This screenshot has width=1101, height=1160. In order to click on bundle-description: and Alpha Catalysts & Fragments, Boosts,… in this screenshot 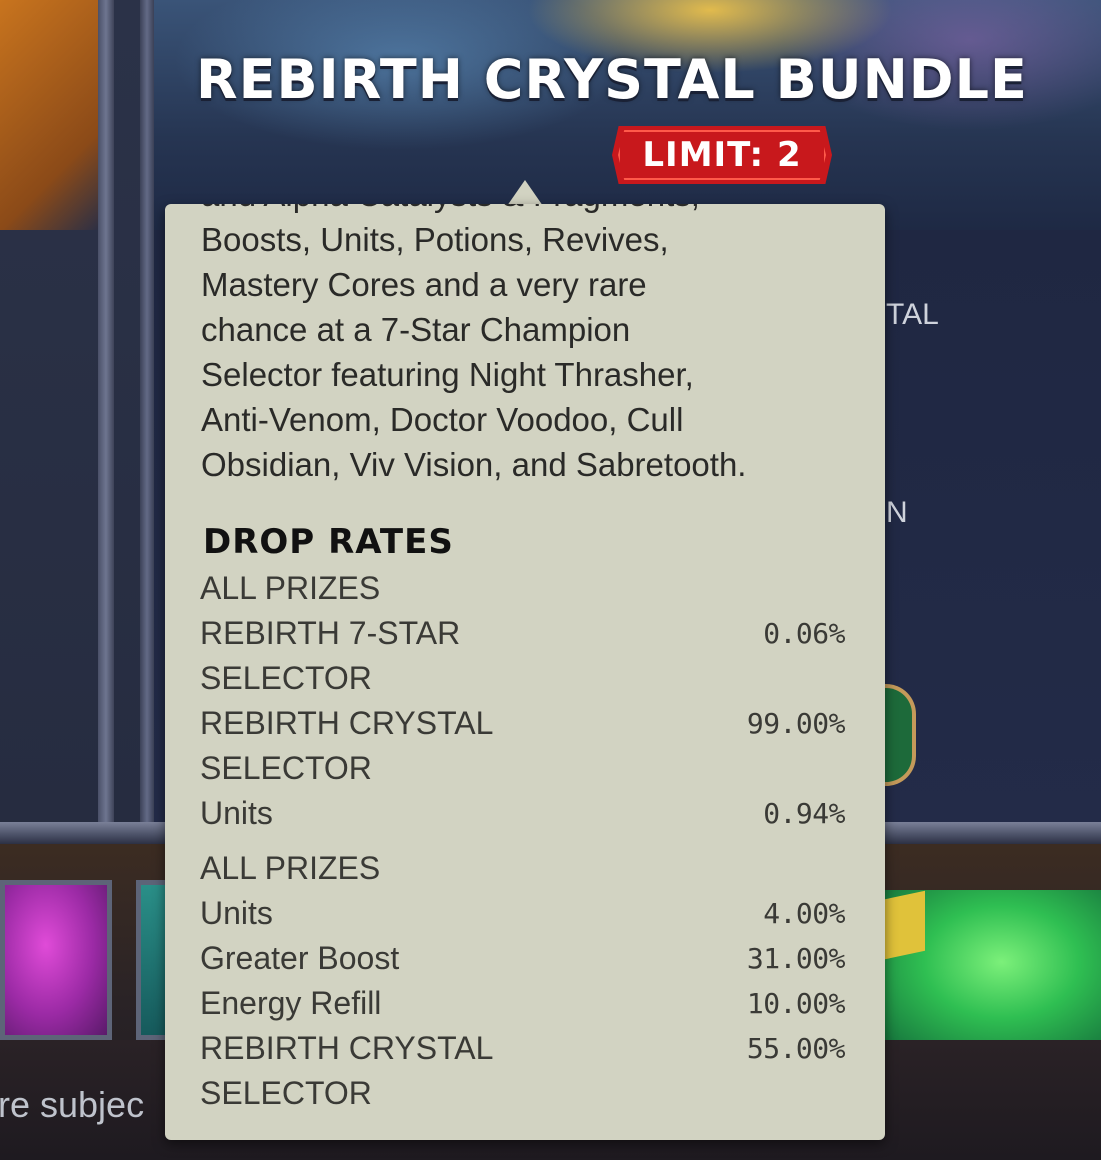, I will do `click(526, 345)`.